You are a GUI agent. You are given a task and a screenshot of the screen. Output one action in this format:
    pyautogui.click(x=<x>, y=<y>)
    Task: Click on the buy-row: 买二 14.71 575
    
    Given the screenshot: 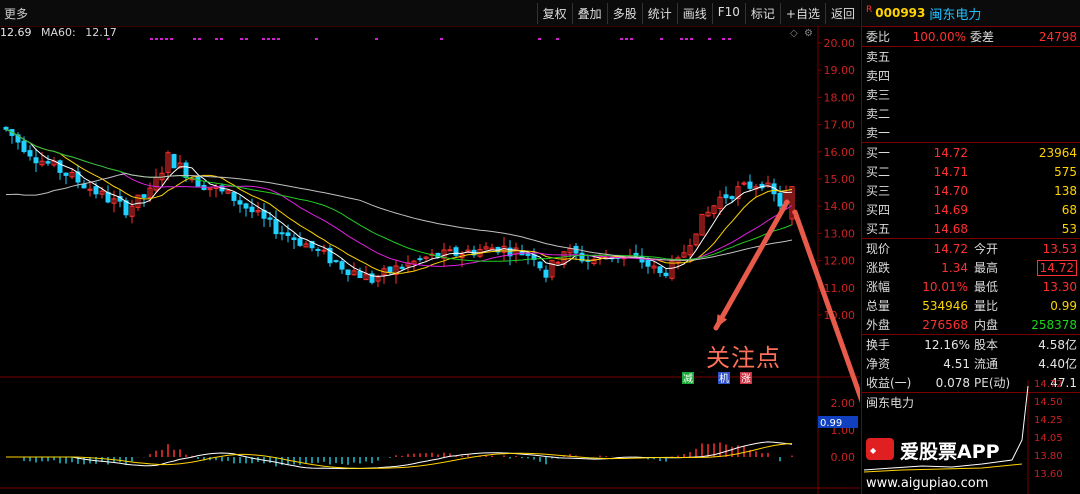 What is the action you would take?
    pyautogui.click(x=971, y=171)
    